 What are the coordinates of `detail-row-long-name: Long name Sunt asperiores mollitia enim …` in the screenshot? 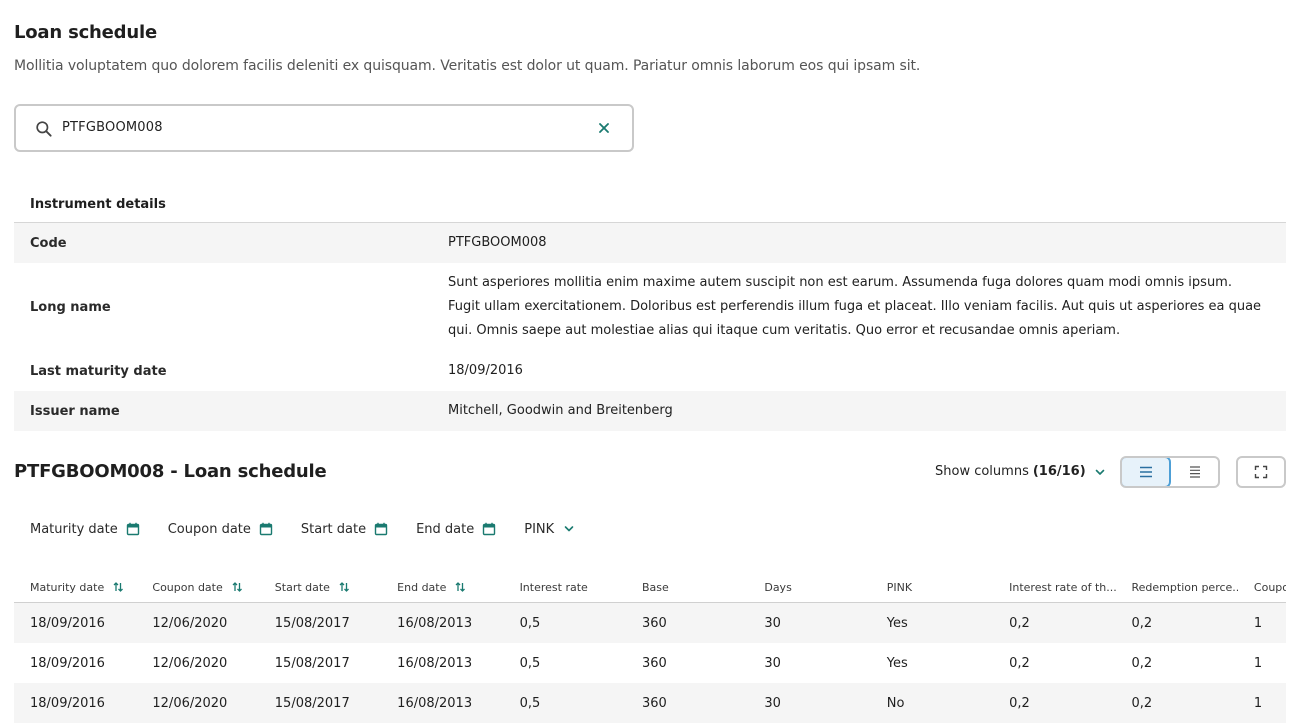 It's located at (650, 307).